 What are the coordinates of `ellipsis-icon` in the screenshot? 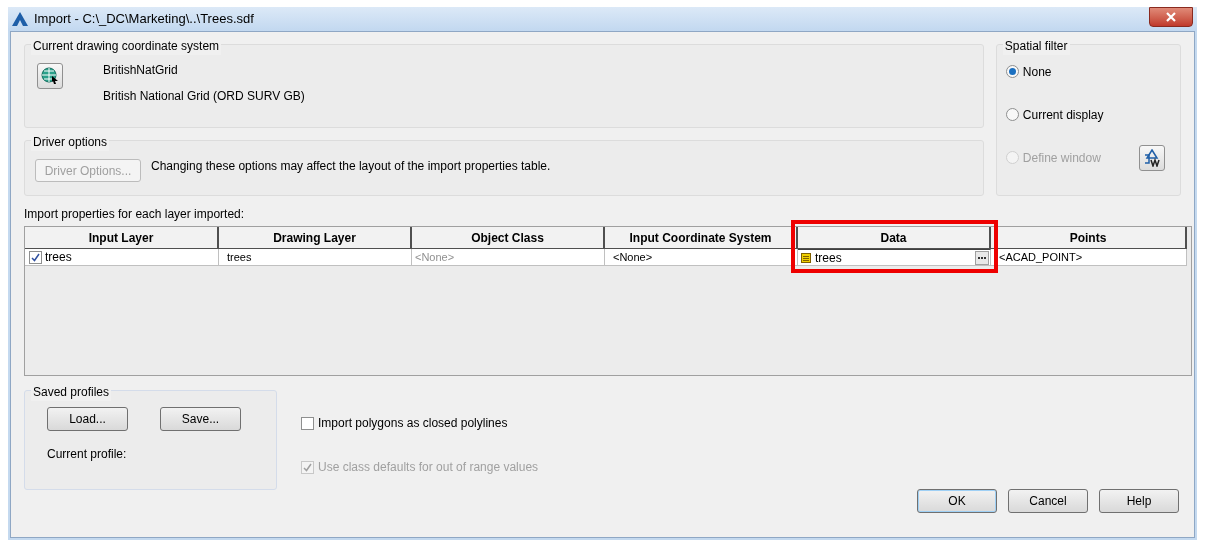 It's located at (982, 257).